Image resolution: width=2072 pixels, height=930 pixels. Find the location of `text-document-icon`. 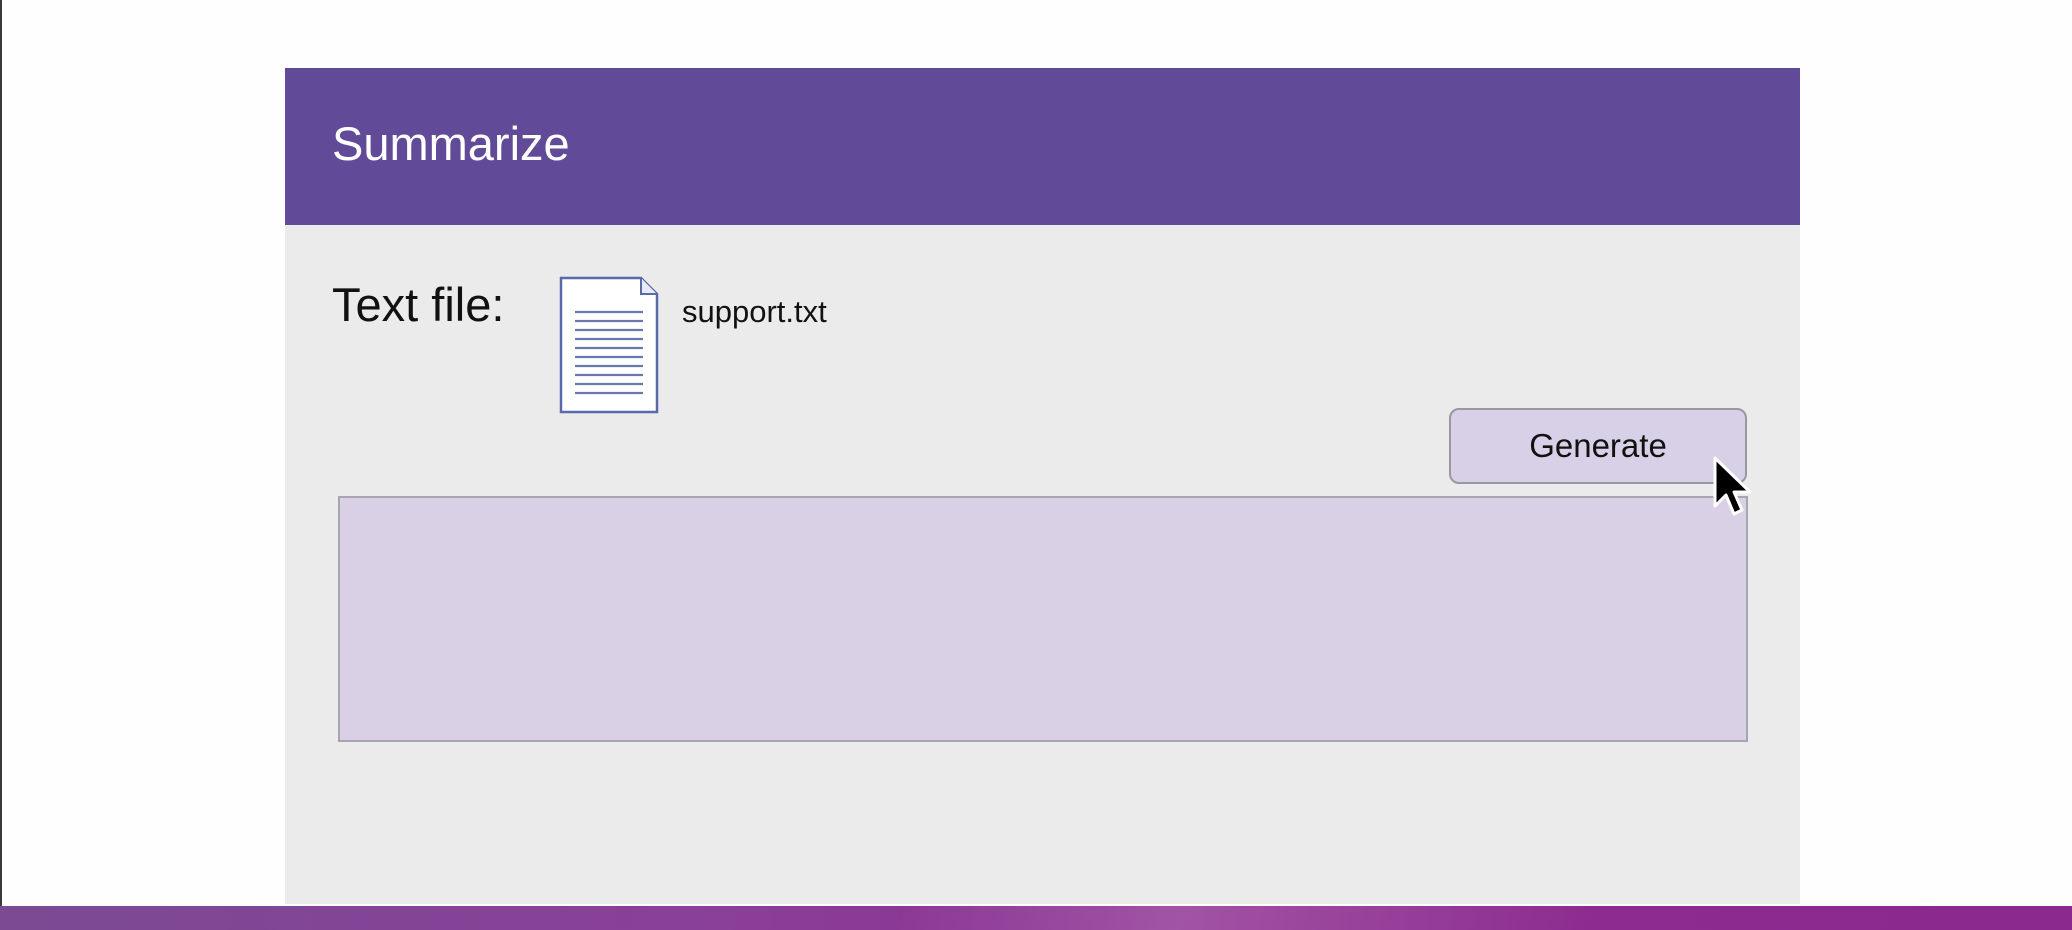

text-document-icon is located at coordinates (609, 345).